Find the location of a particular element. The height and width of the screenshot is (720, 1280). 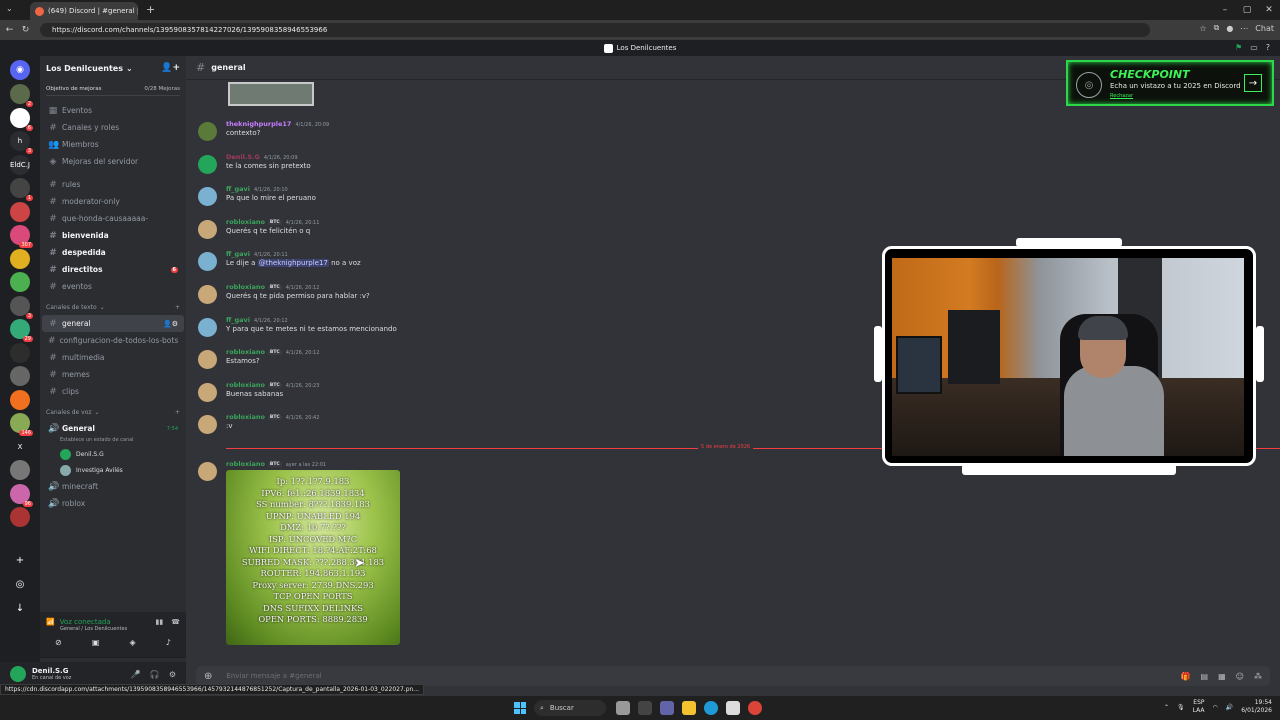

taskbar-search: ⌕ Buscar is located at coordinates (570, 708).